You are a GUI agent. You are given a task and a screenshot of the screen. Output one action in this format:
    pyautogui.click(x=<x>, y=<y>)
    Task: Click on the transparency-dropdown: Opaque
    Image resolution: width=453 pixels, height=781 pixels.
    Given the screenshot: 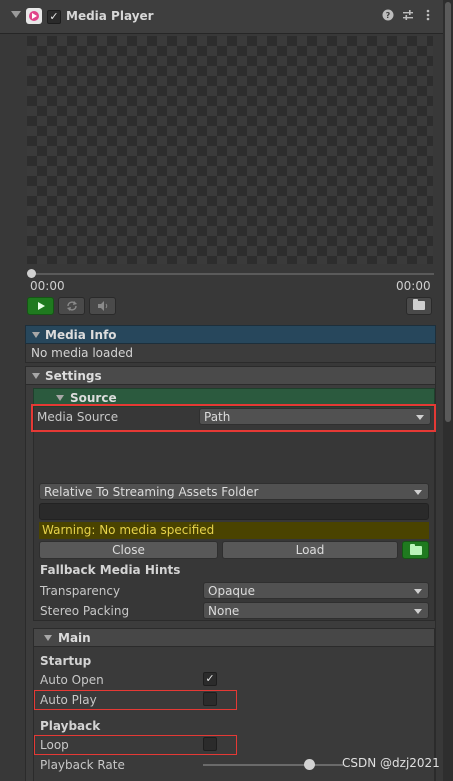 What is the action you would take?
    pyautogui.click(x=316, y=590)
    